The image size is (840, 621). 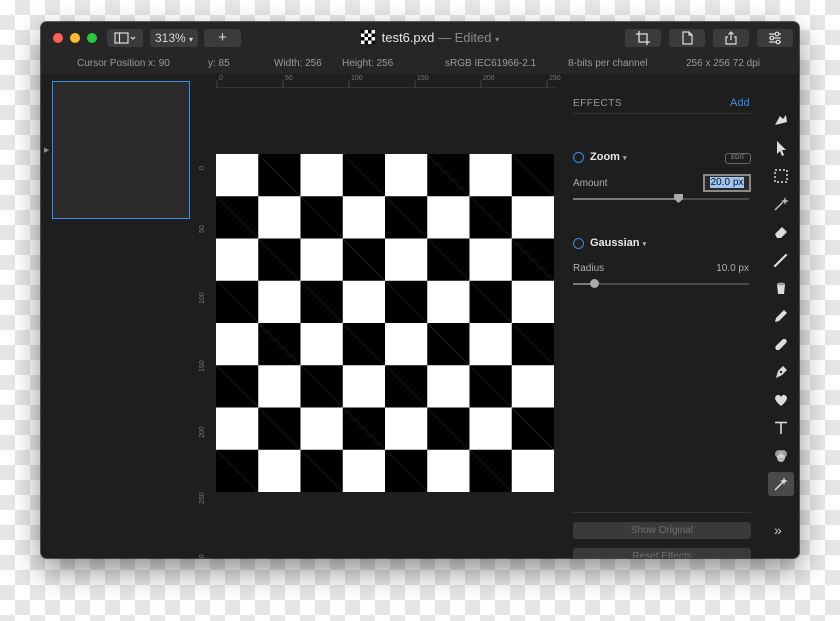 What do you see at coordinates (626, 199) in the screenshot?
I see `slider-fill` at bounding box center [626, 199].